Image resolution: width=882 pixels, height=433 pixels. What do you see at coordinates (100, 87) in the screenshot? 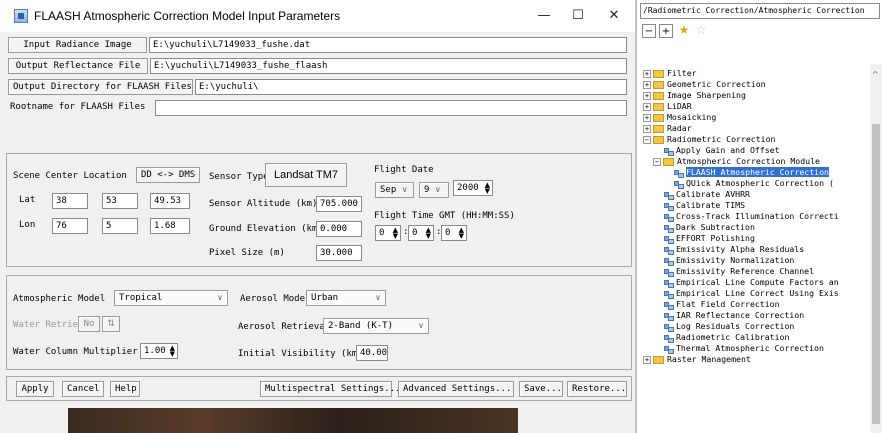
I see `output-directory-button: Output Directory for FLAASH Files` at bounding box center [100, 87].